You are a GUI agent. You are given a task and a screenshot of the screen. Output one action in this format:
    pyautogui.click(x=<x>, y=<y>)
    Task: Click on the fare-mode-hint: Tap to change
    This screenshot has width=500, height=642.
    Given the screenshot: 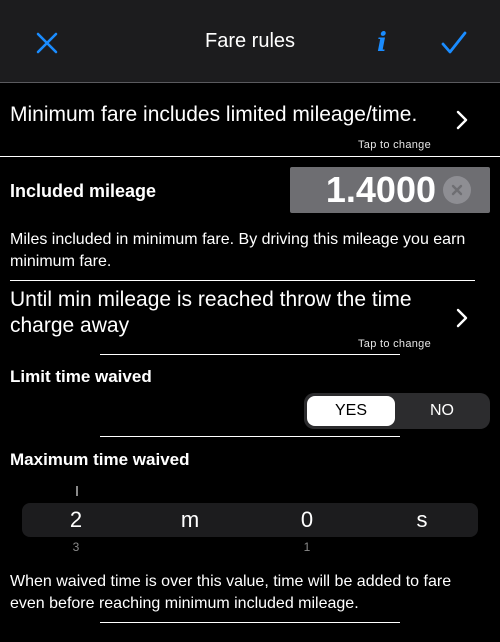 What is the action you would take?
    pyautogui.click(x=395, y=145)
    